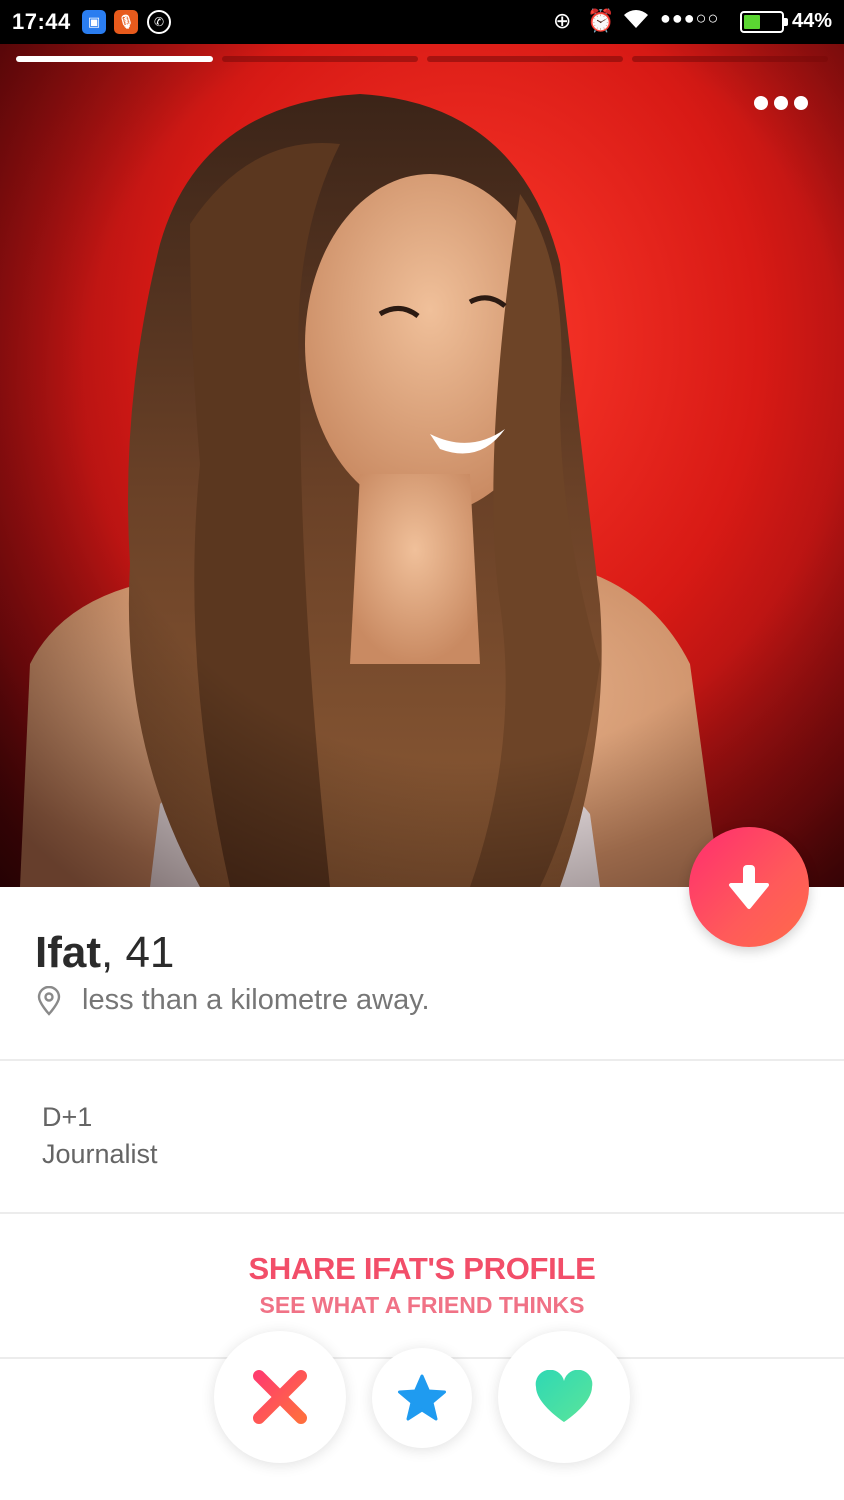 Image resolution: width=844 pixels, height=1500 pixels. I want to click on rotation-lock-icon: ⊕, so click(562, 20).